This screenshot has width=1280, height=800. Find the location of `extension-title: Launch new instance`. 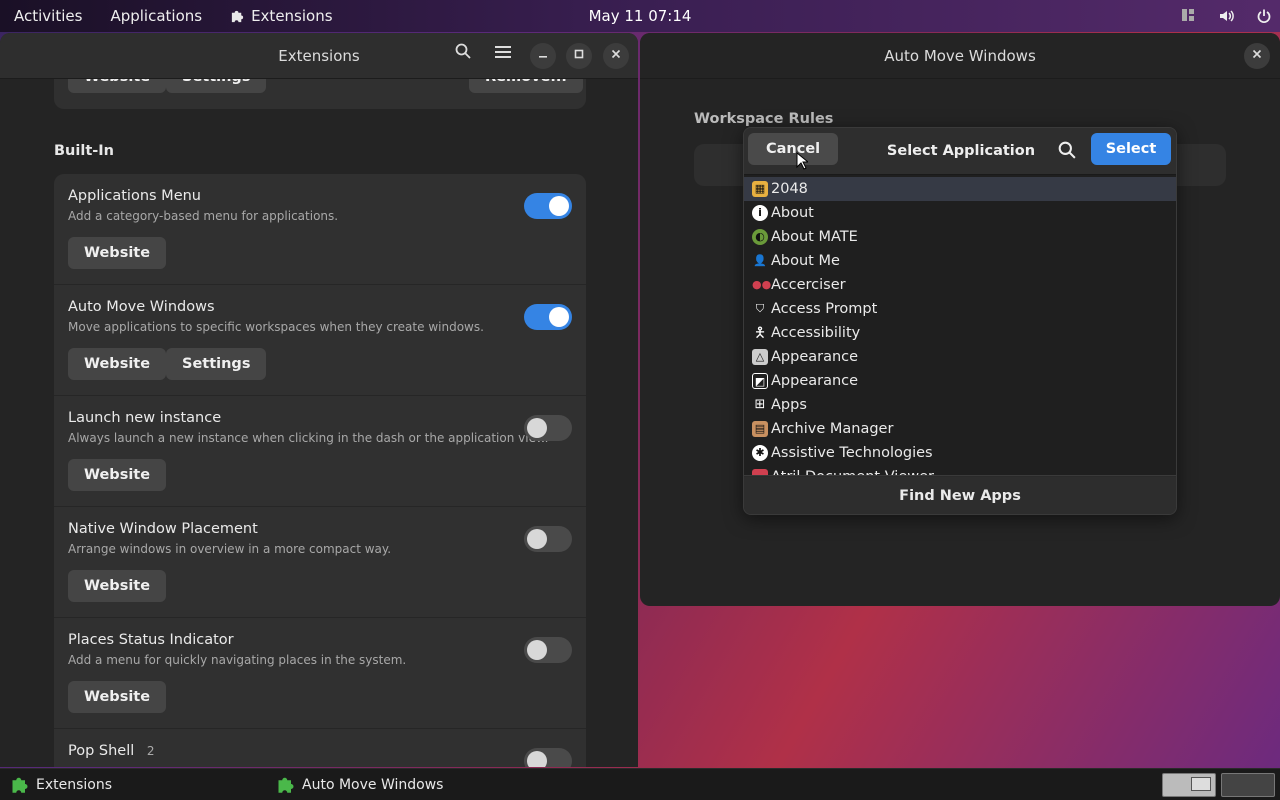

extension-title: Launch new instance is located at coordinates (145, 418).